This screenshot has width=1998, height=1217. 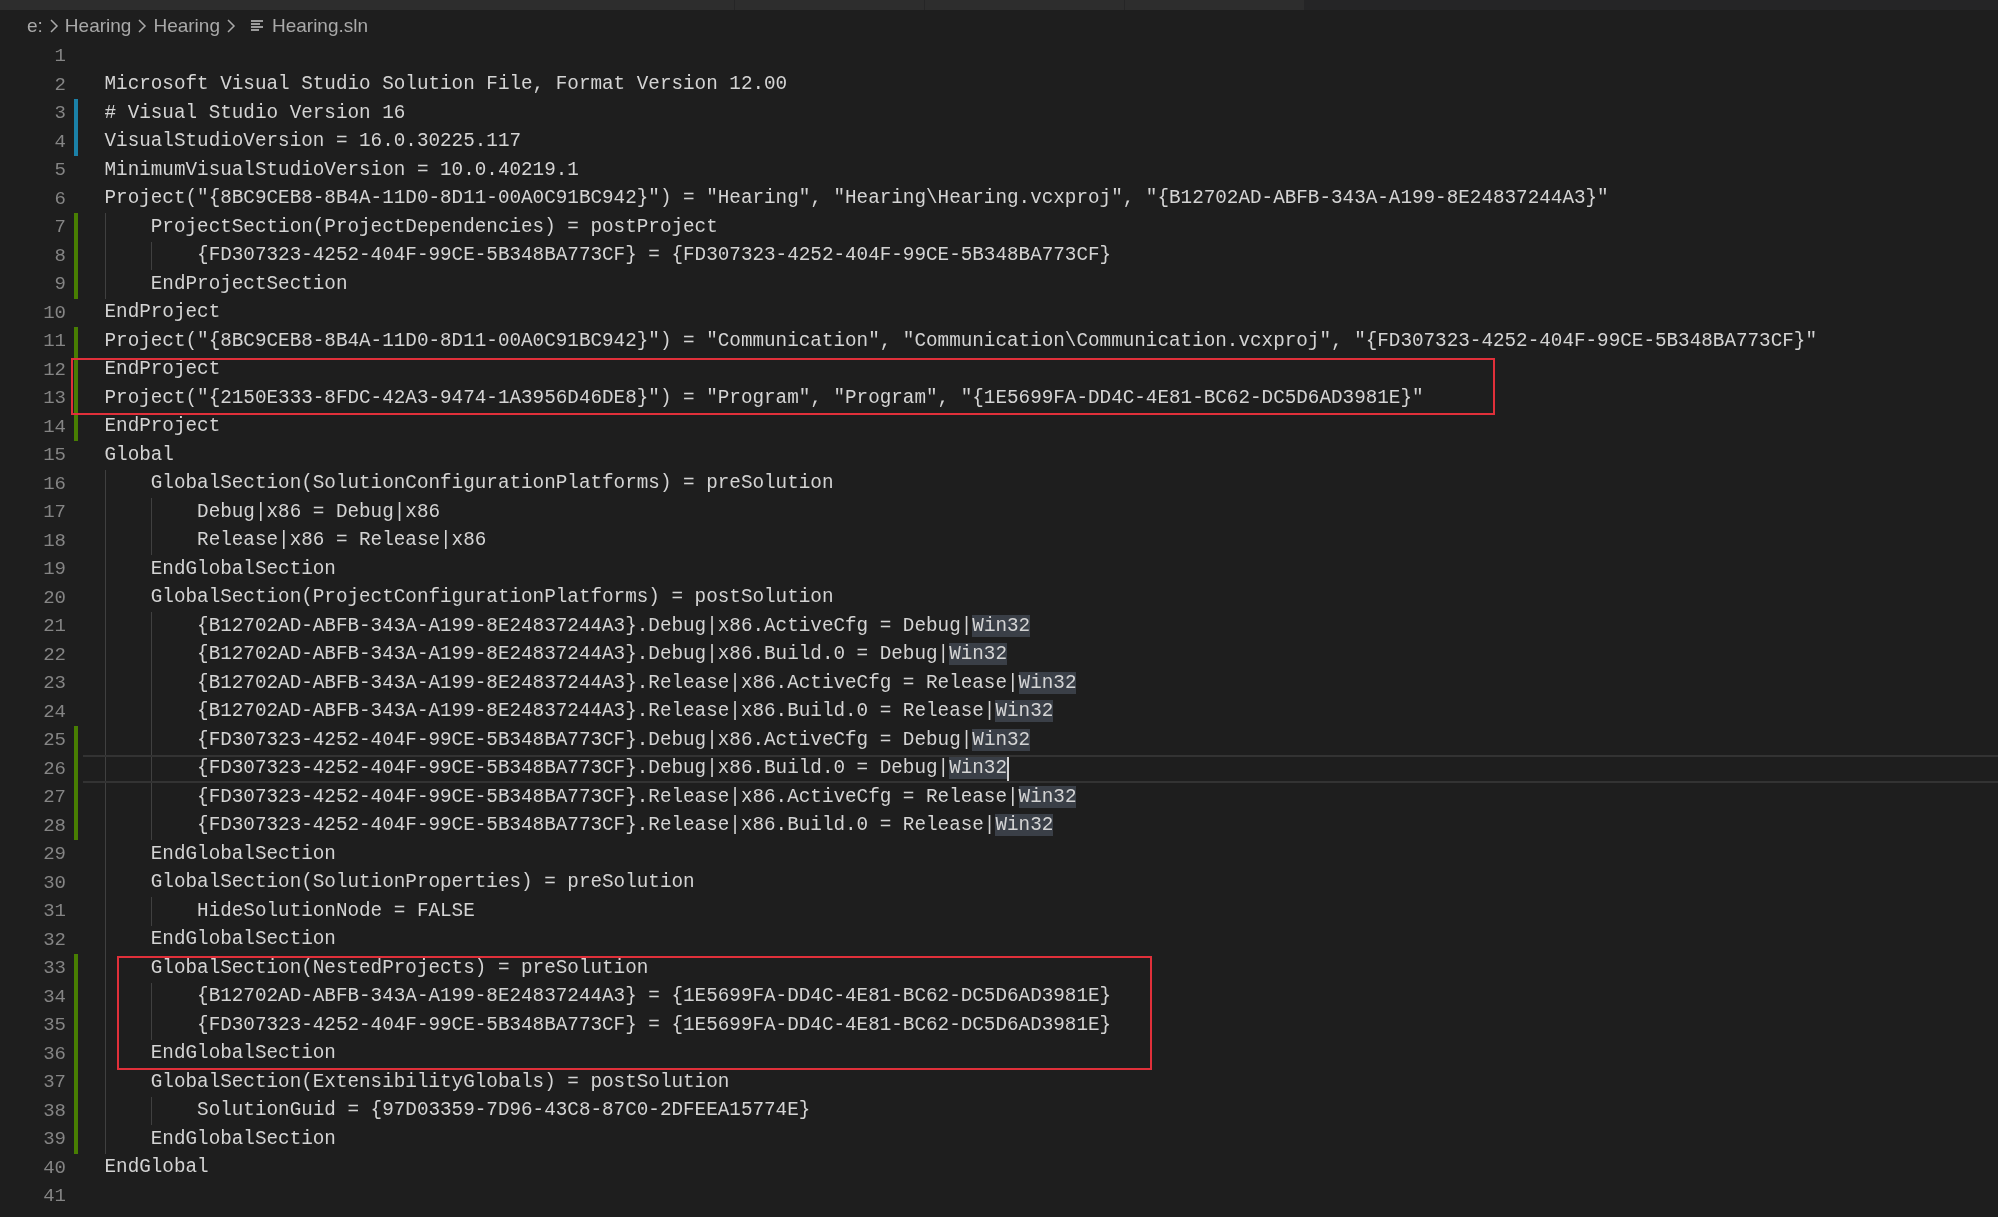 I want to click on line-number: 35, so click(x=54, y=1025).